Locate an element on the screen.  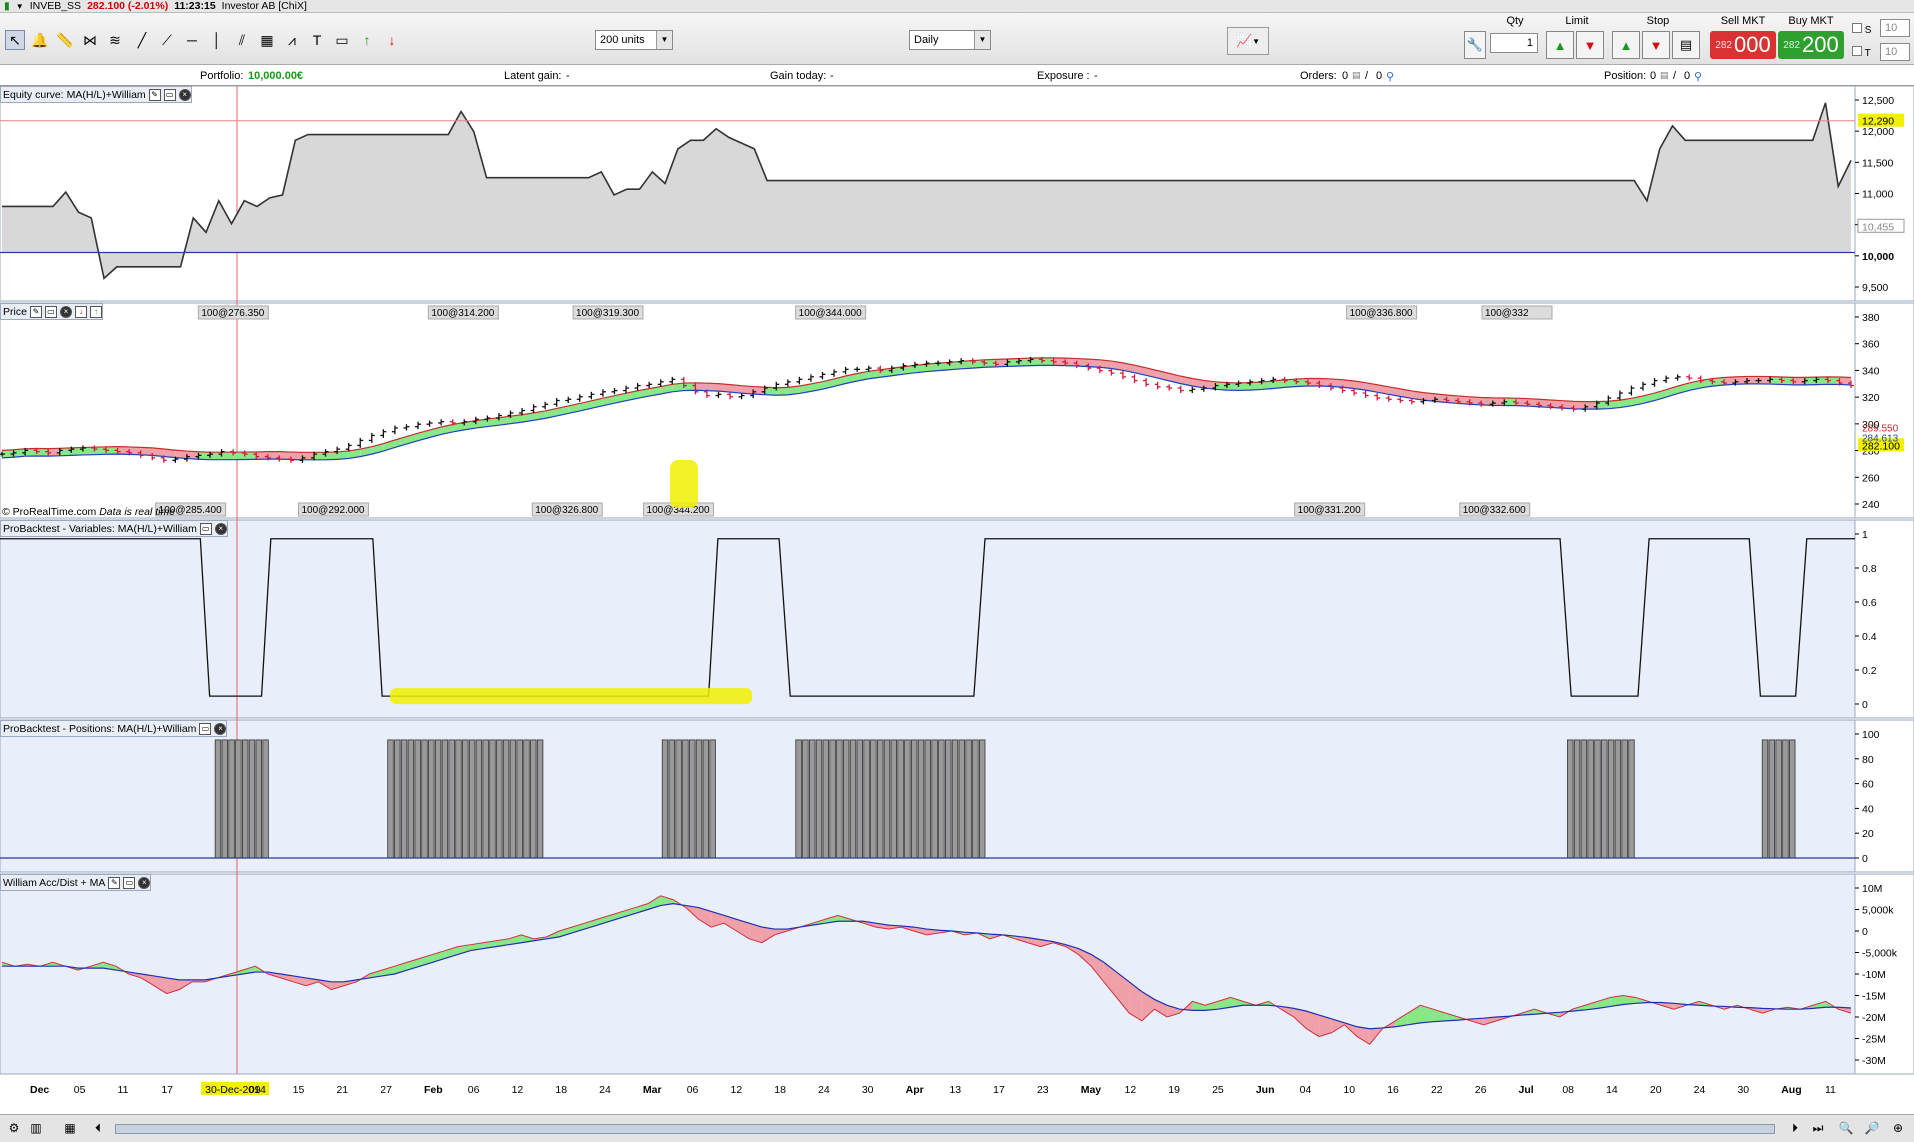
chart-type-button: 📈 ▼ is located at coordinates (1248, 41).